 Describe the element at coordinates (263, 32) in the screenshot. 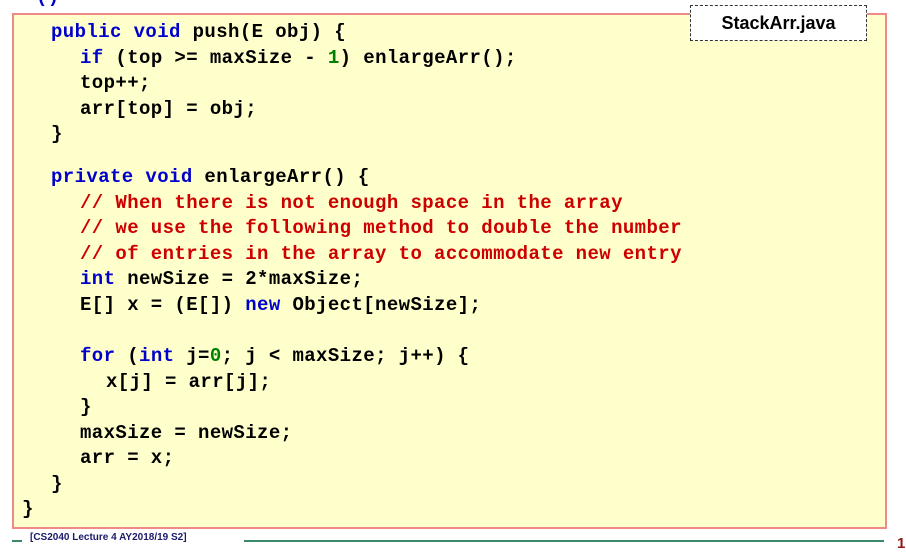

I see `code-text: push(E obj) {` at that location.